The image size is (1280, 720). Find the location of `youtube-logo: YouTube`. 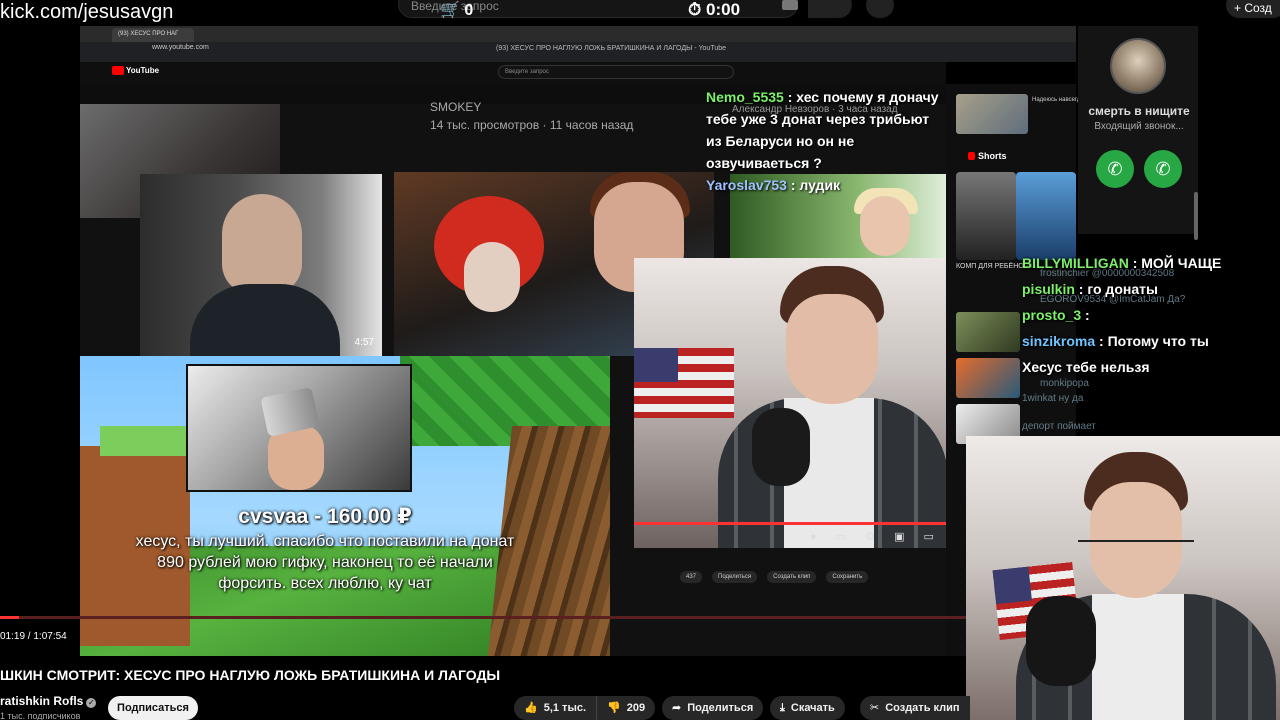

youtube-logo: YouTube is located at coordinates (136, 71).